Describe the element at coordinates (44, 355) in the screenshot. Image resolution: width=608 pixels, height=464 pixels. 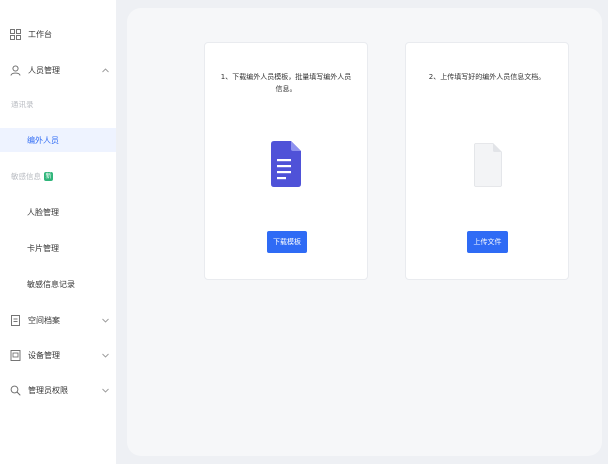
I see `sidebar-item-label: 设备管理` at that location.